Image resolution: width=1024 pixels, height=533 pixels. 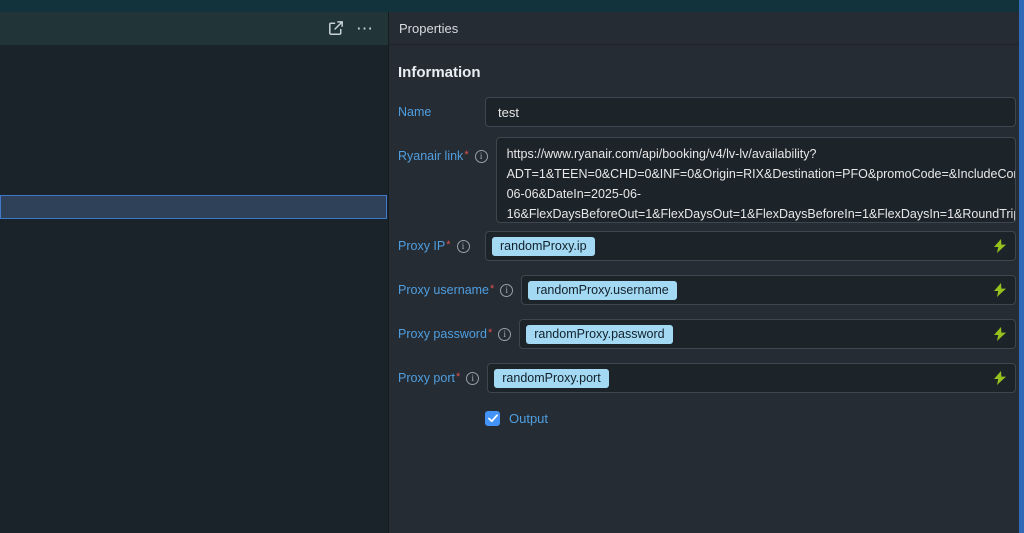 What do you see at coordinates (193, 207) in the screenshot?
I see `selected-node` at bounding box center [193, 207].